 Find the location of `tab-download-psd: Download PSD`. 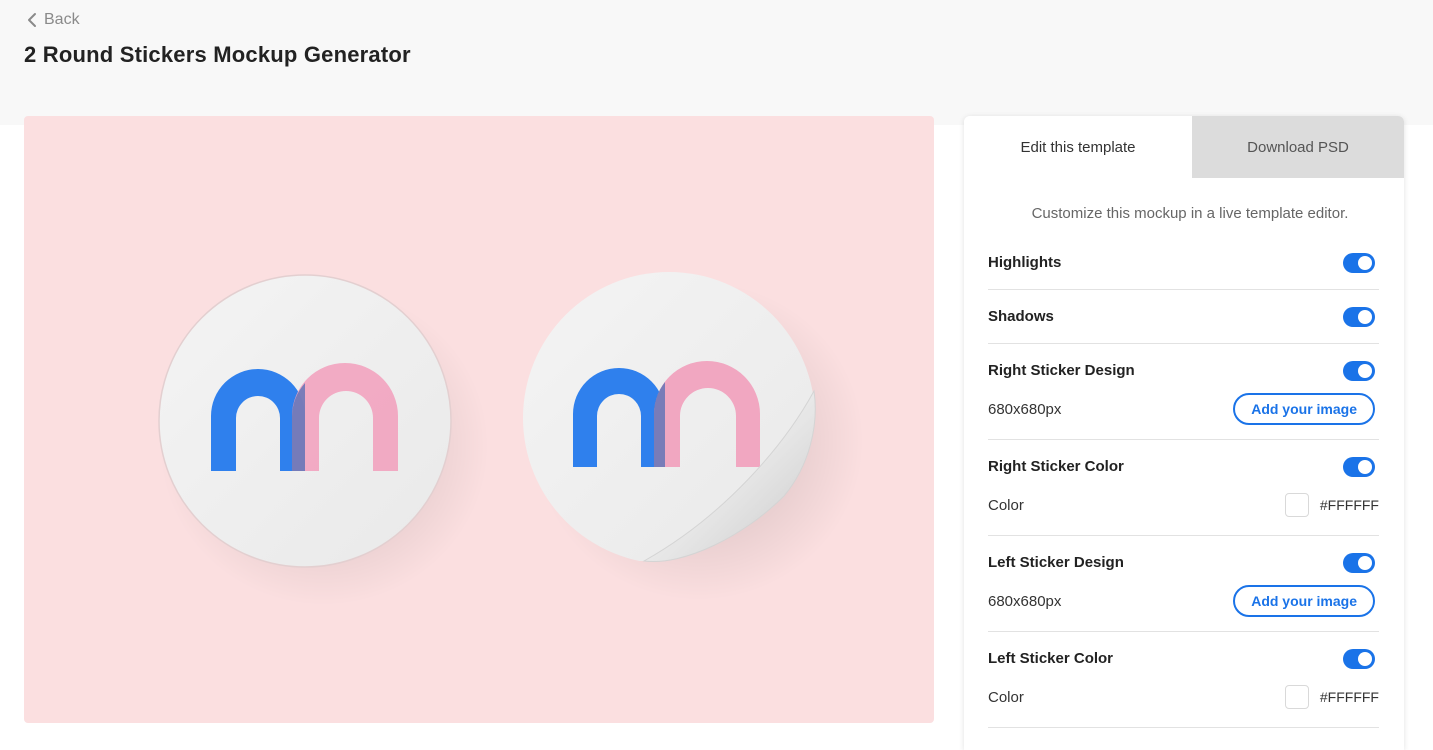

tab-download-psd: Download PSD is located at coordinates (1298, 147).